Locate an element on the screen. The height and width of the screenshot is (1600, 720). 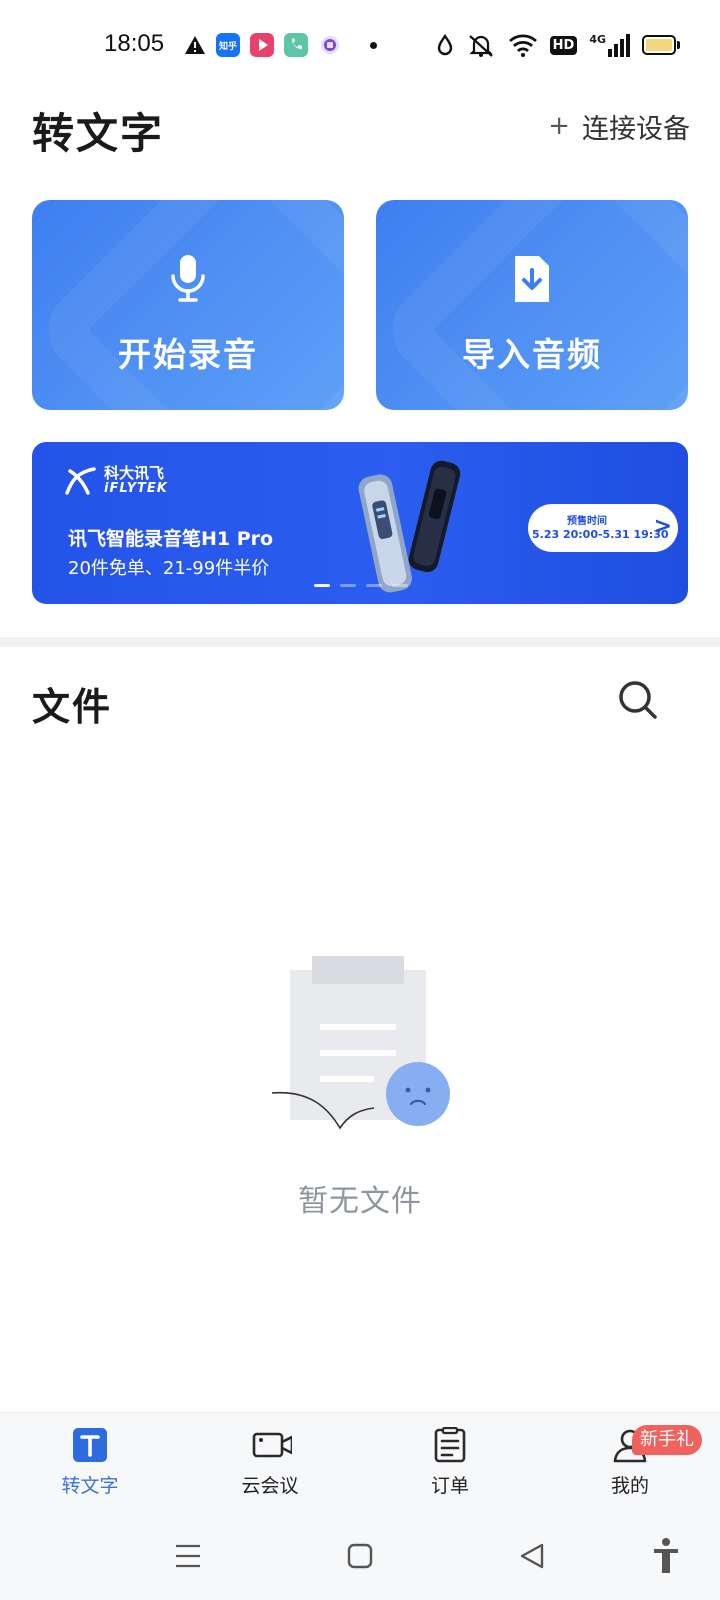
iflytek-logo-mark is located at coordinates (80, 481).